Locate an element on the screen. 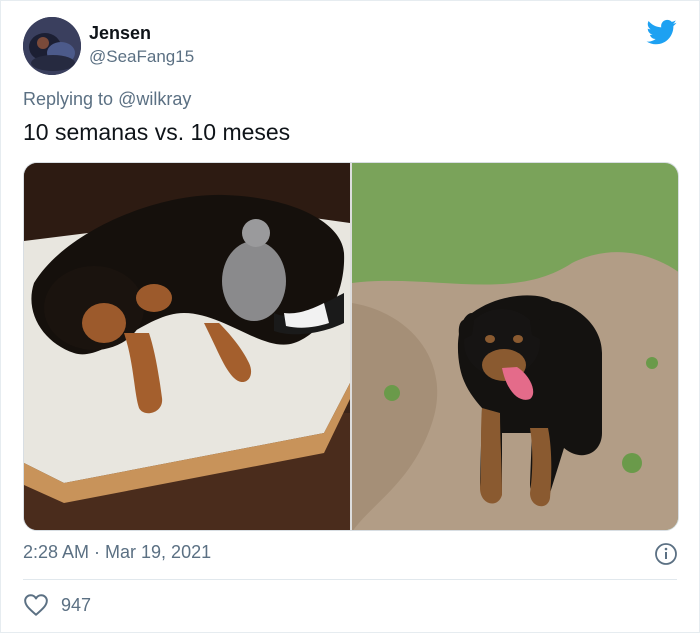 This screenshot has height=633, width=700. like-count: 947 is located at coordinates (76, 605).